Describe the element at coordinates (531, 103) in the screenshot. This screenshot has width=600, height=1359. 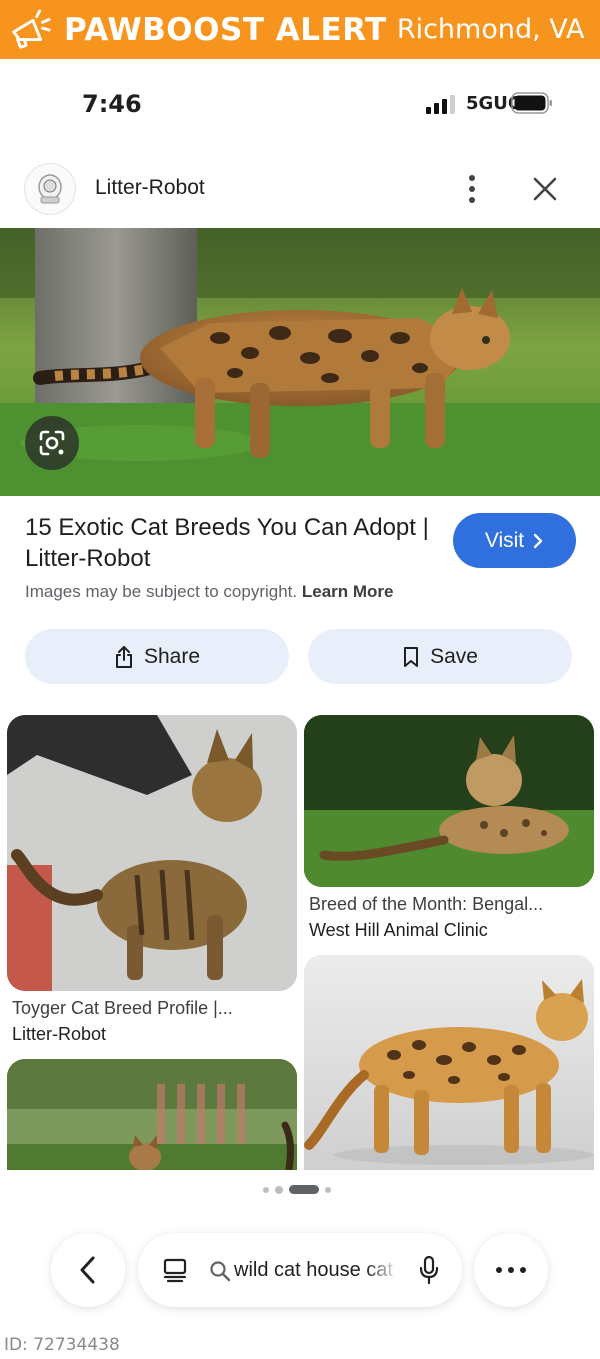
I see `battery-icon` at that location.